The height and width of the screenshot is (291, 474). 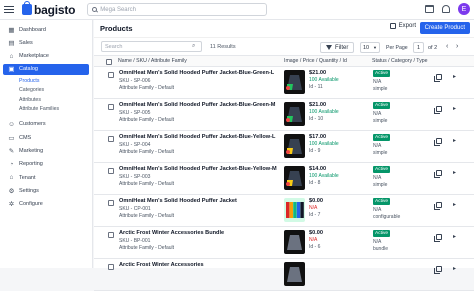 What do you see at coordinates (429, 9) in the screenshot?
I see `storefront-icon` at bounding box center [429, 9].